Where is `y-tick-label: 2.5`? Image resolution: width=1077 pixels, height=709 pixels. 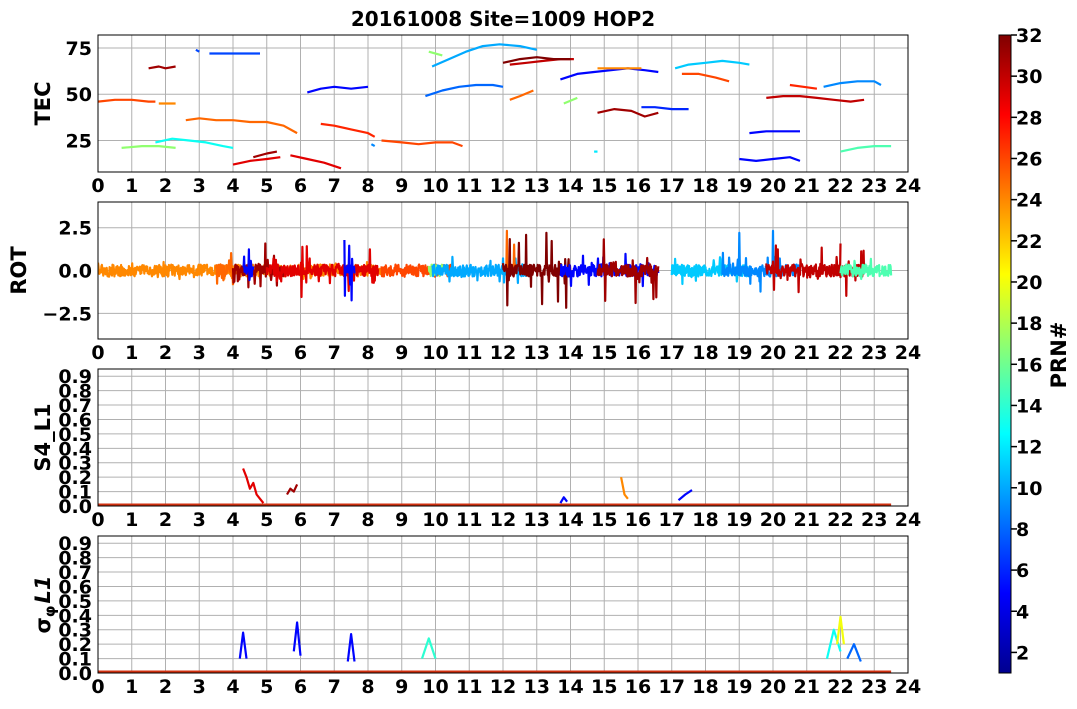 y-tick-label: 2.5 is located at coordinates (75, 229).